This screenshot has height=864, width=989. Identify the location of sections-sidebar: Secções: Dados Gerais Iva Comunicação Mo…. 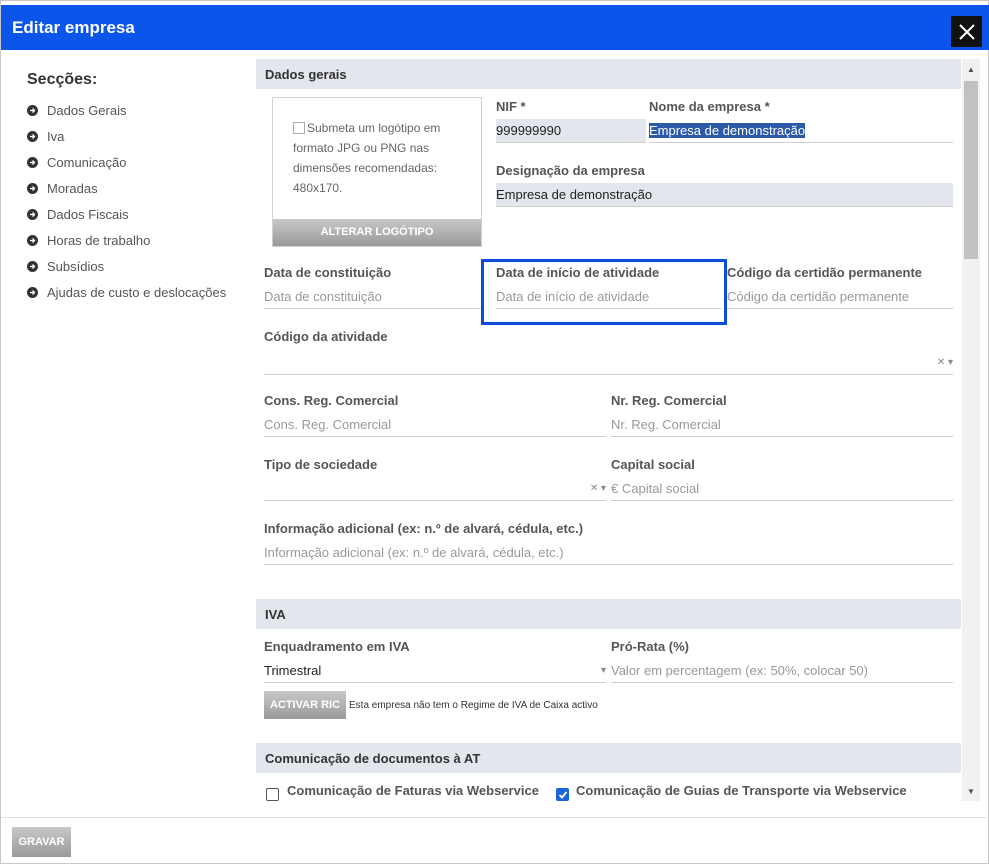
(137, 188).